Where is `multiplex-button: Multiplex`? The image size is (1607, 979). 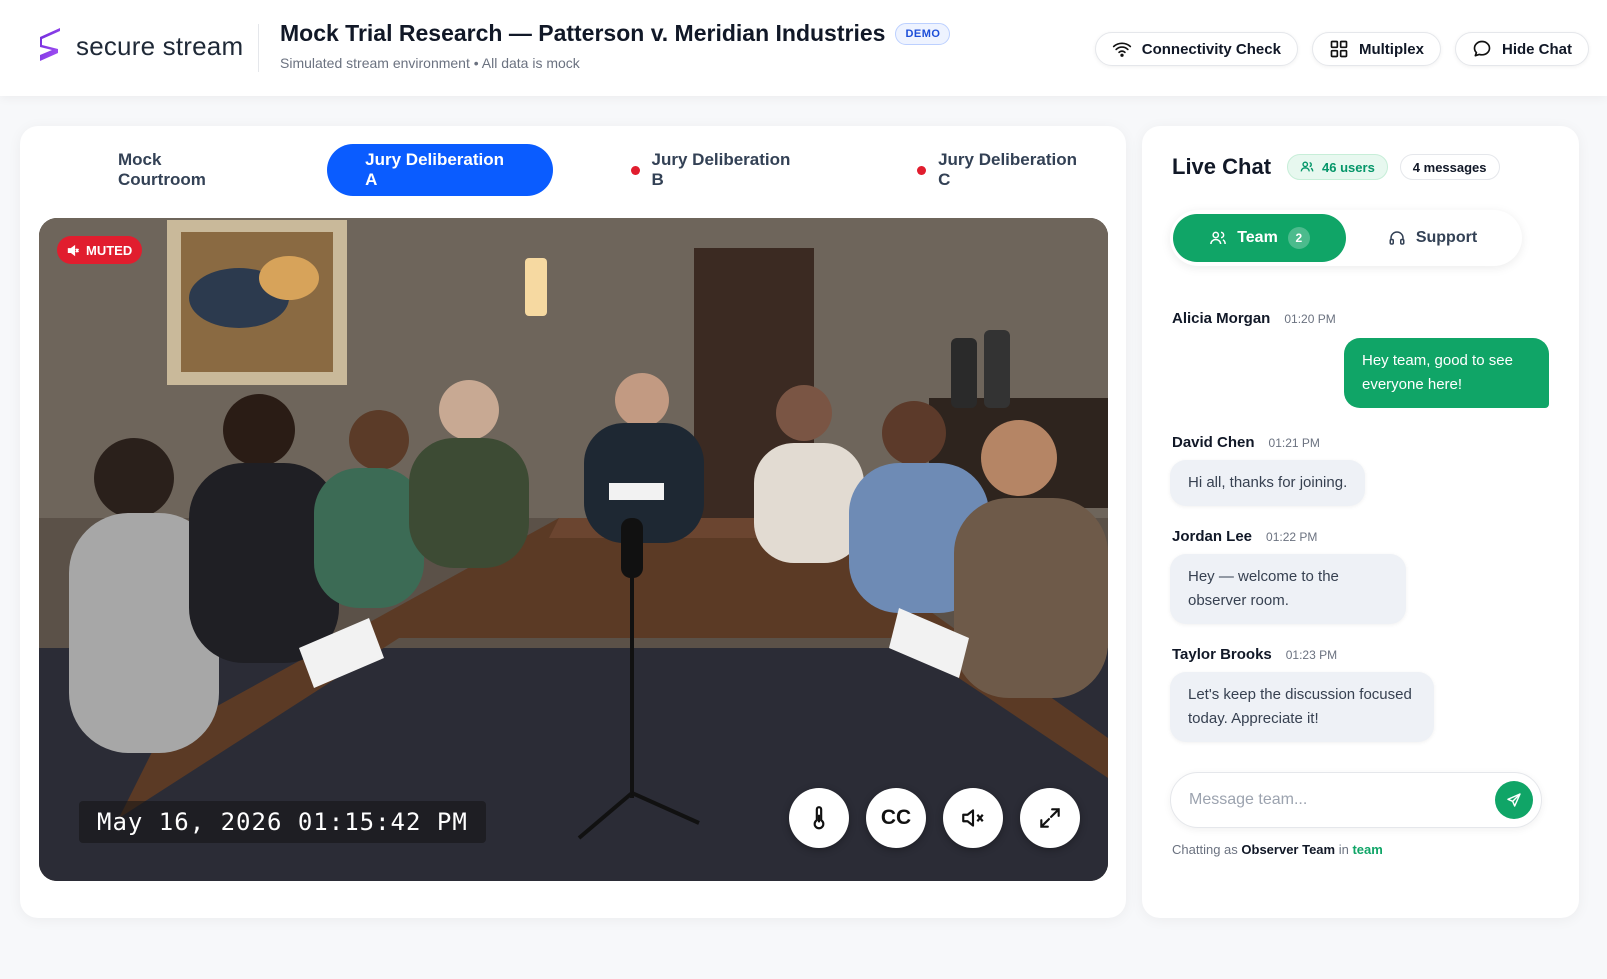
multiplex-button: Multiplex is located at coordinates (1376, 49).